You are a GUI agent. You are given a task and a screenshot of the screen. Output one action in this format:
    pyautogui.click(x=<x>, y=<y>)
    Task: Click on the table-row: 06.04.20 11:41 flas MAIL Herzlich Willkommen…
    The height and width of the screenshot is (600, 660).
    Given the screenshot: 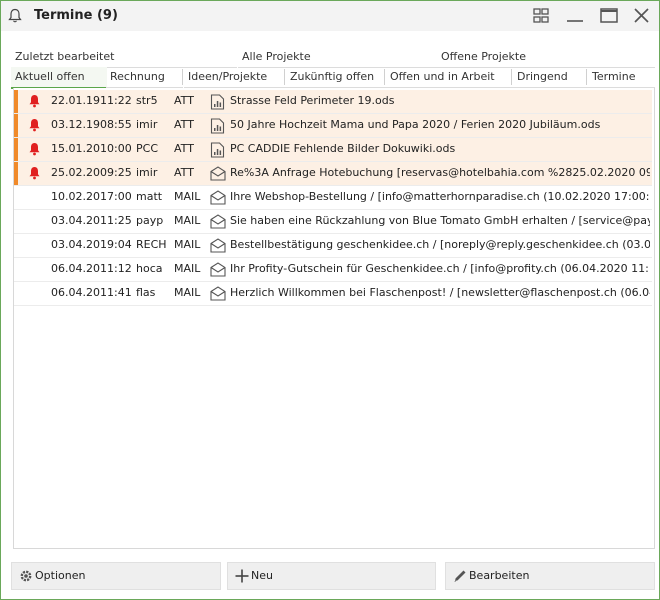 What is the action you would take?
    pyautogui.click(x=333, y=294)
    